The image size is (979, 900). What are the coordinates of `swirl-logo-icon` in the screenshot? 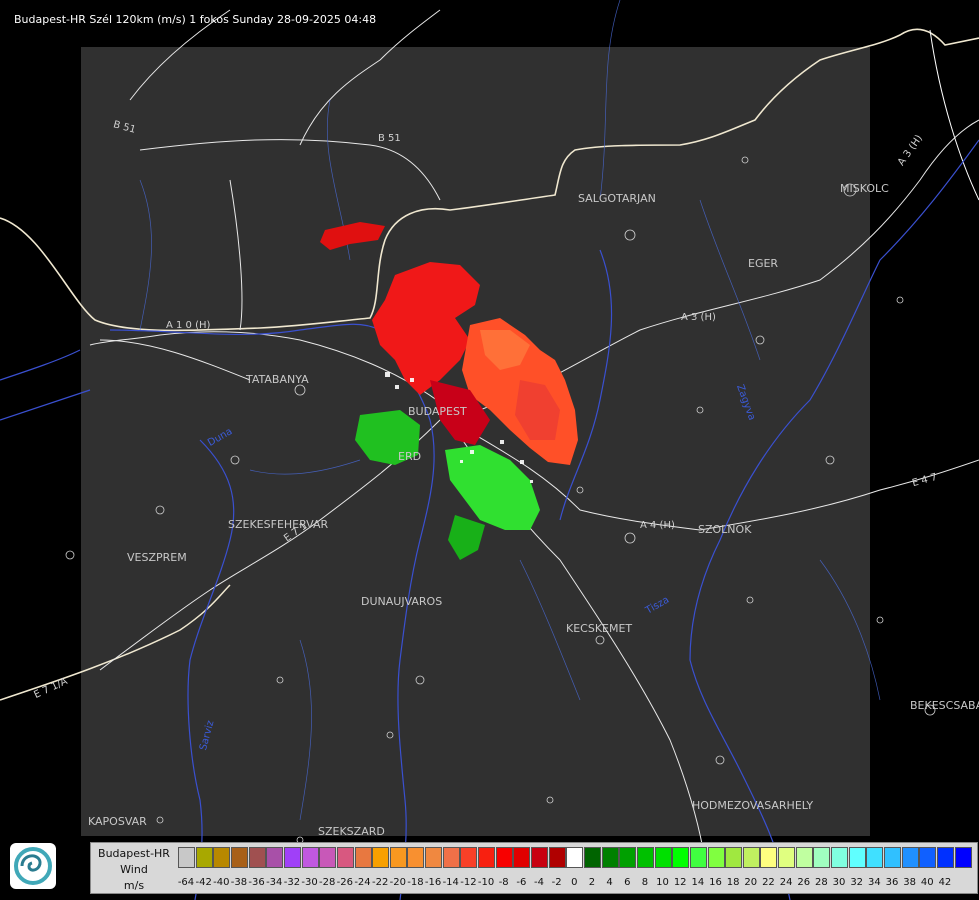 It's located at (33, 866).